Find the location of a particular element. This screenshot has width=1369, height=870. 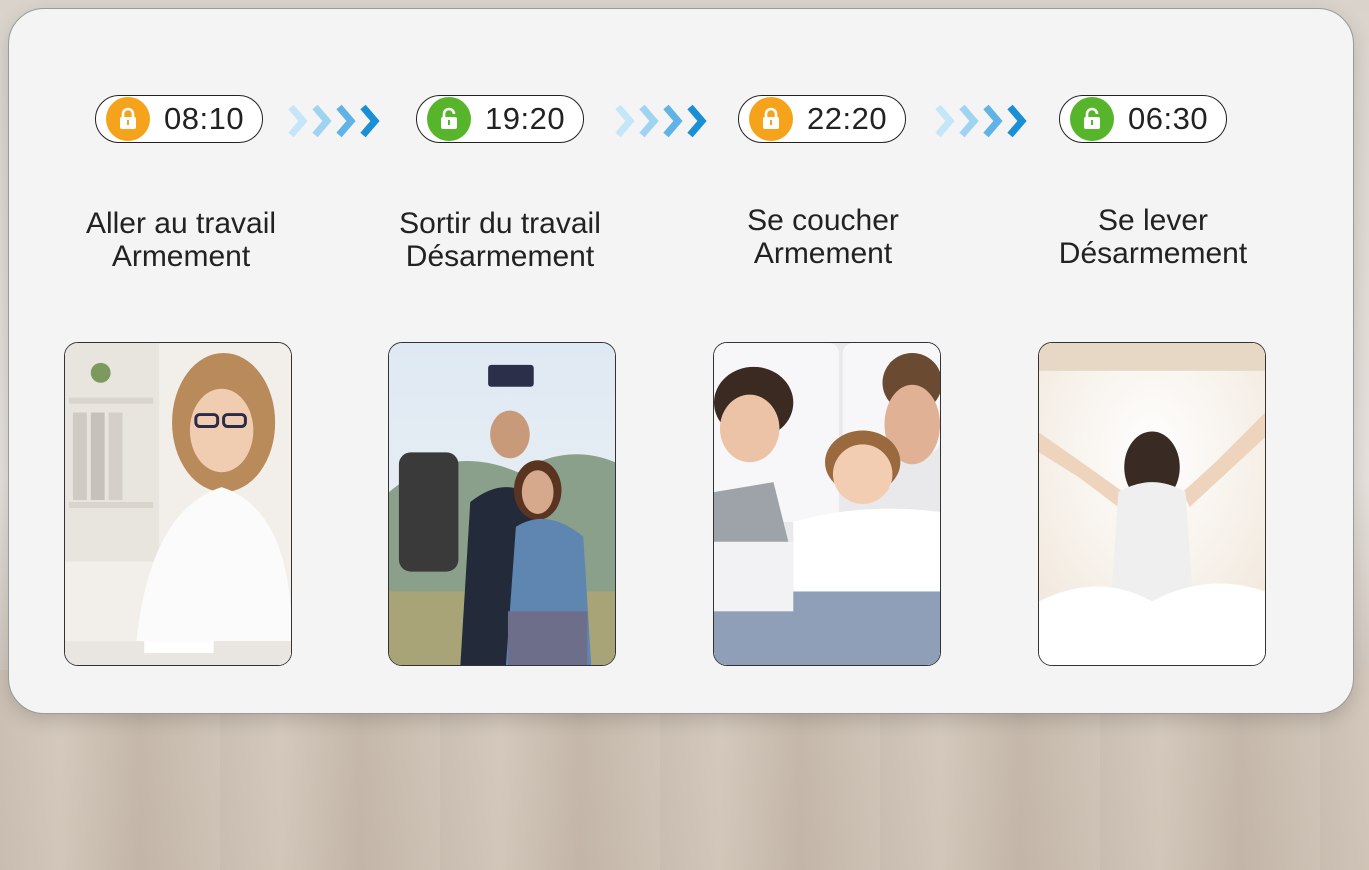

time-text: 19:20 is located at coordinates (525, 118).